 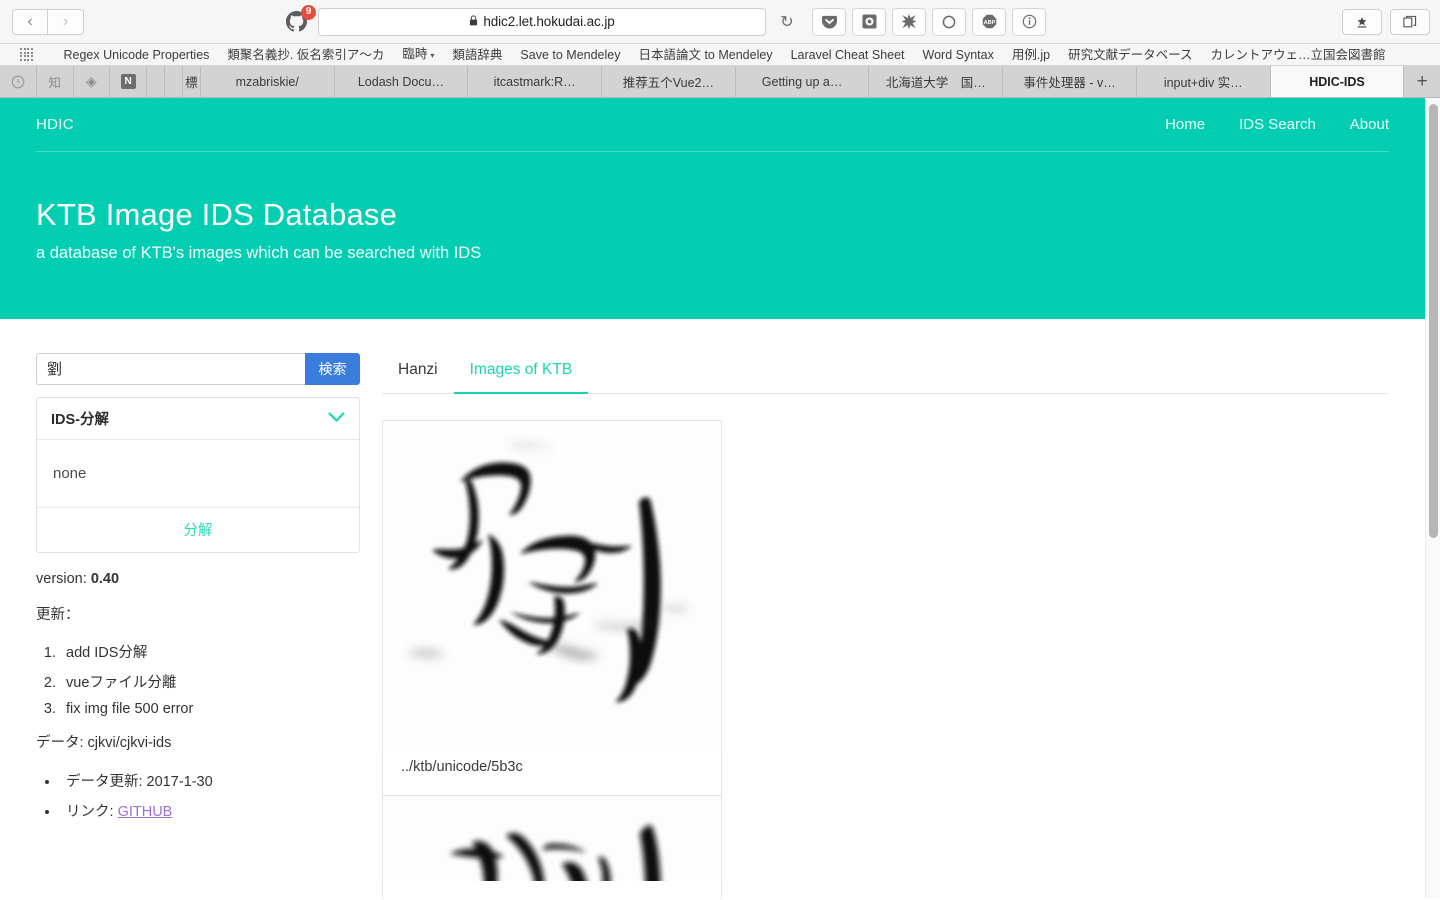 What do you see at coordinates (210, 681) in the screenshot?
I see `list-item: vueファイル分離` at bounding box center [210, 681].